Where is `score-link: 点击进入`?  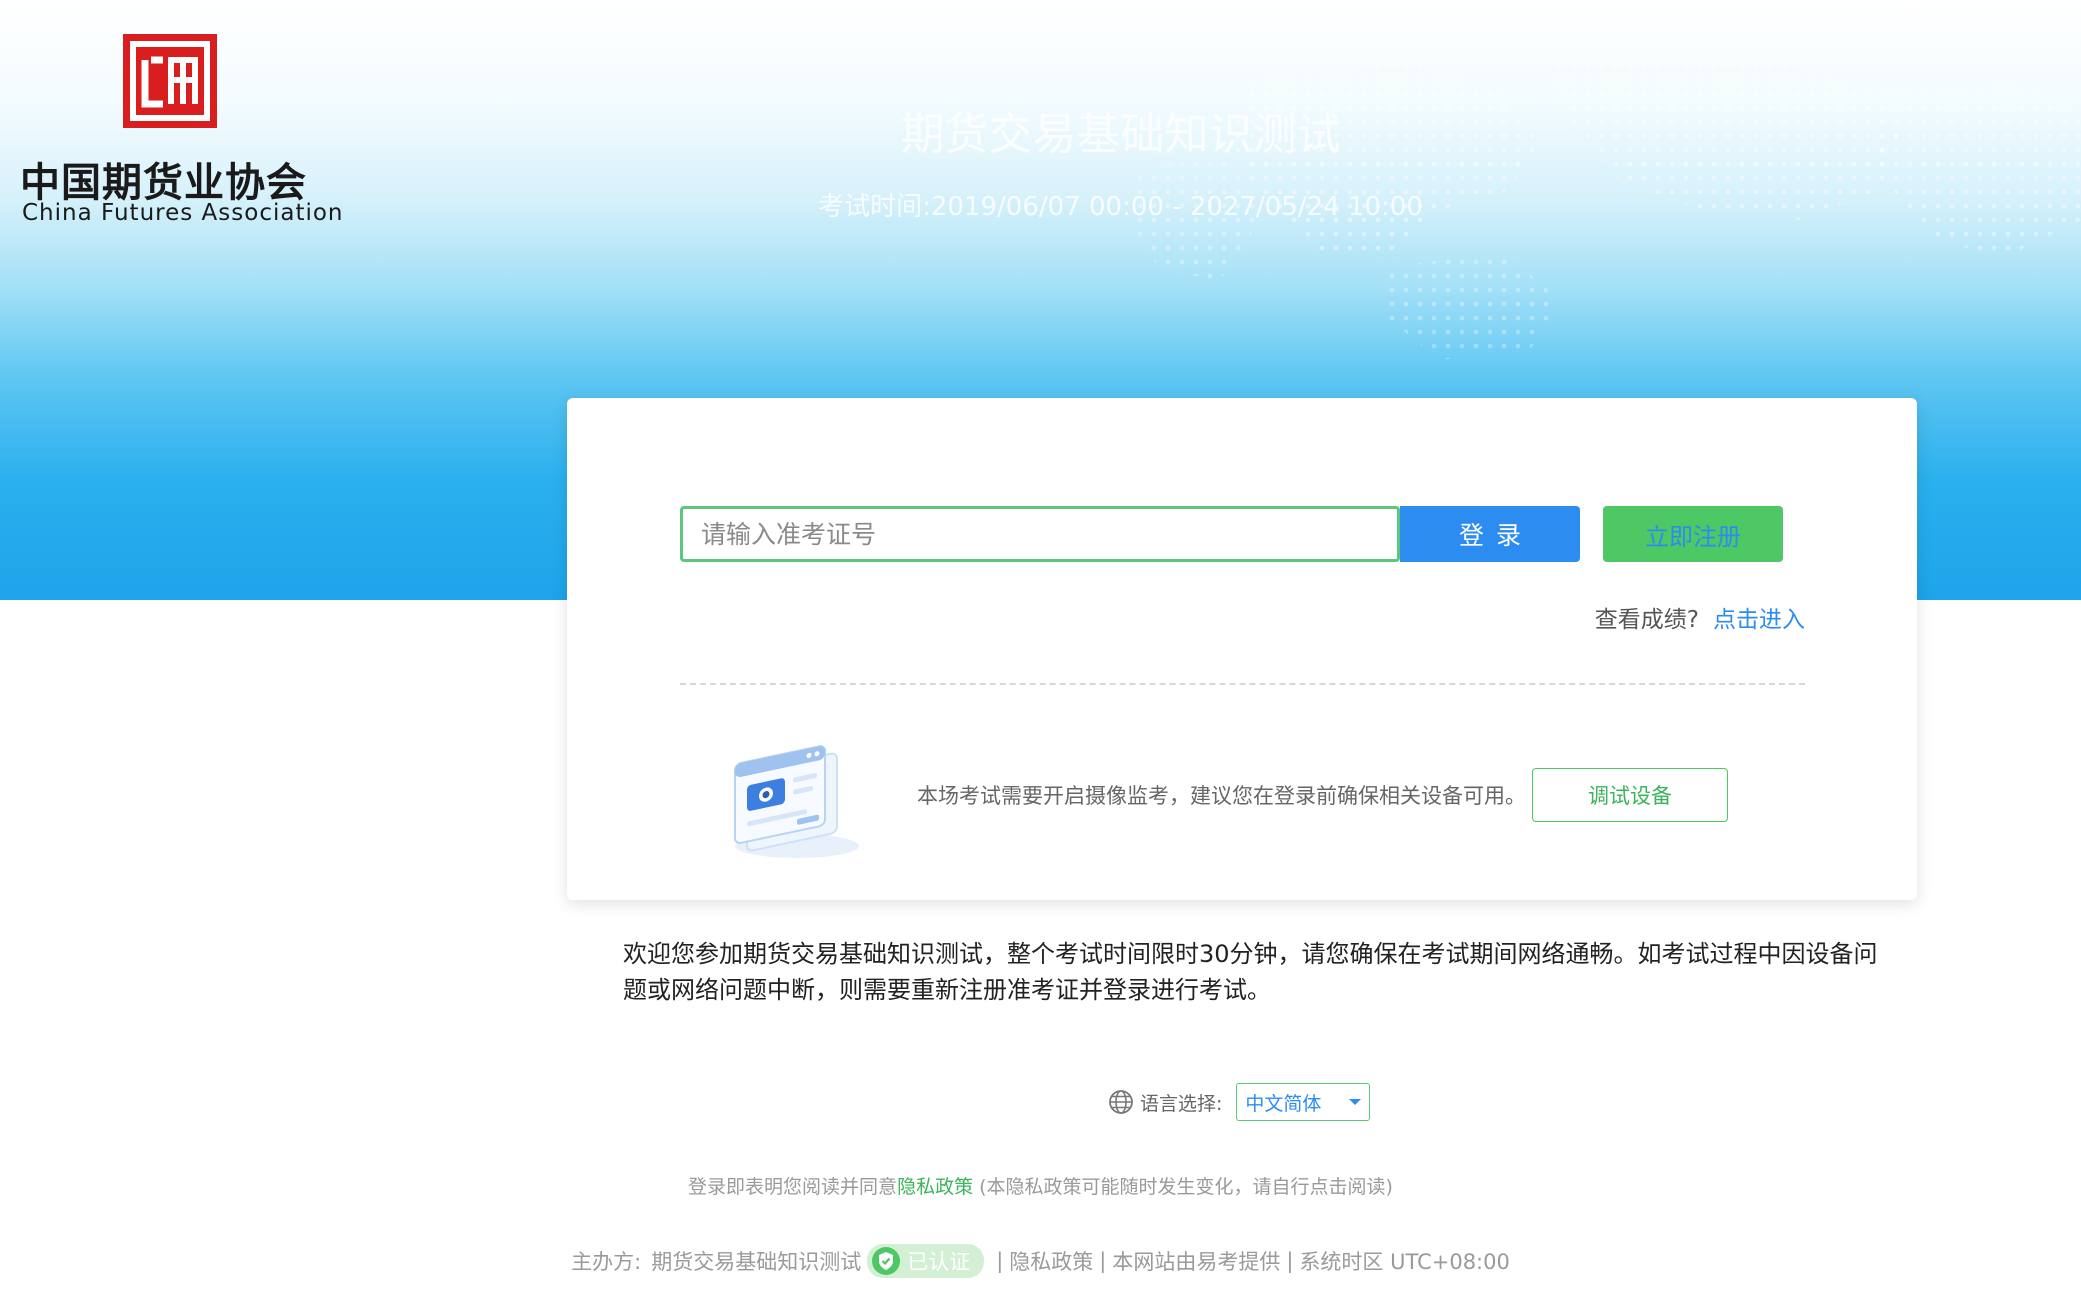 score-link: 点击进入 is located at coordinates (1759, 620).